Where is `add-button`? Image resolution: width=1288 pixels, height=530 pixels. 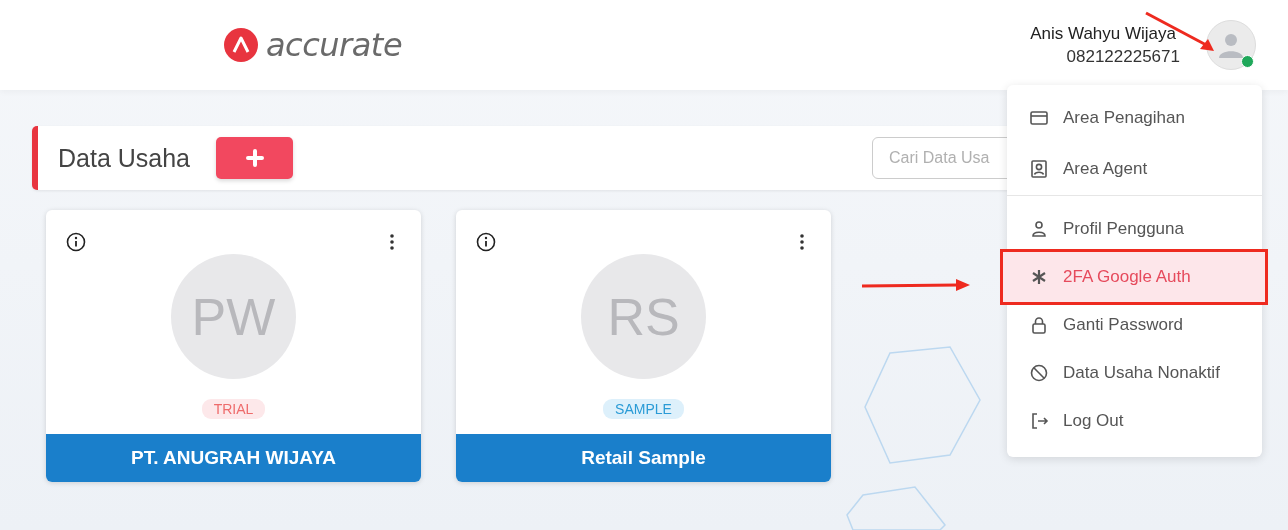 add-button is located at coordinates (255, 158).